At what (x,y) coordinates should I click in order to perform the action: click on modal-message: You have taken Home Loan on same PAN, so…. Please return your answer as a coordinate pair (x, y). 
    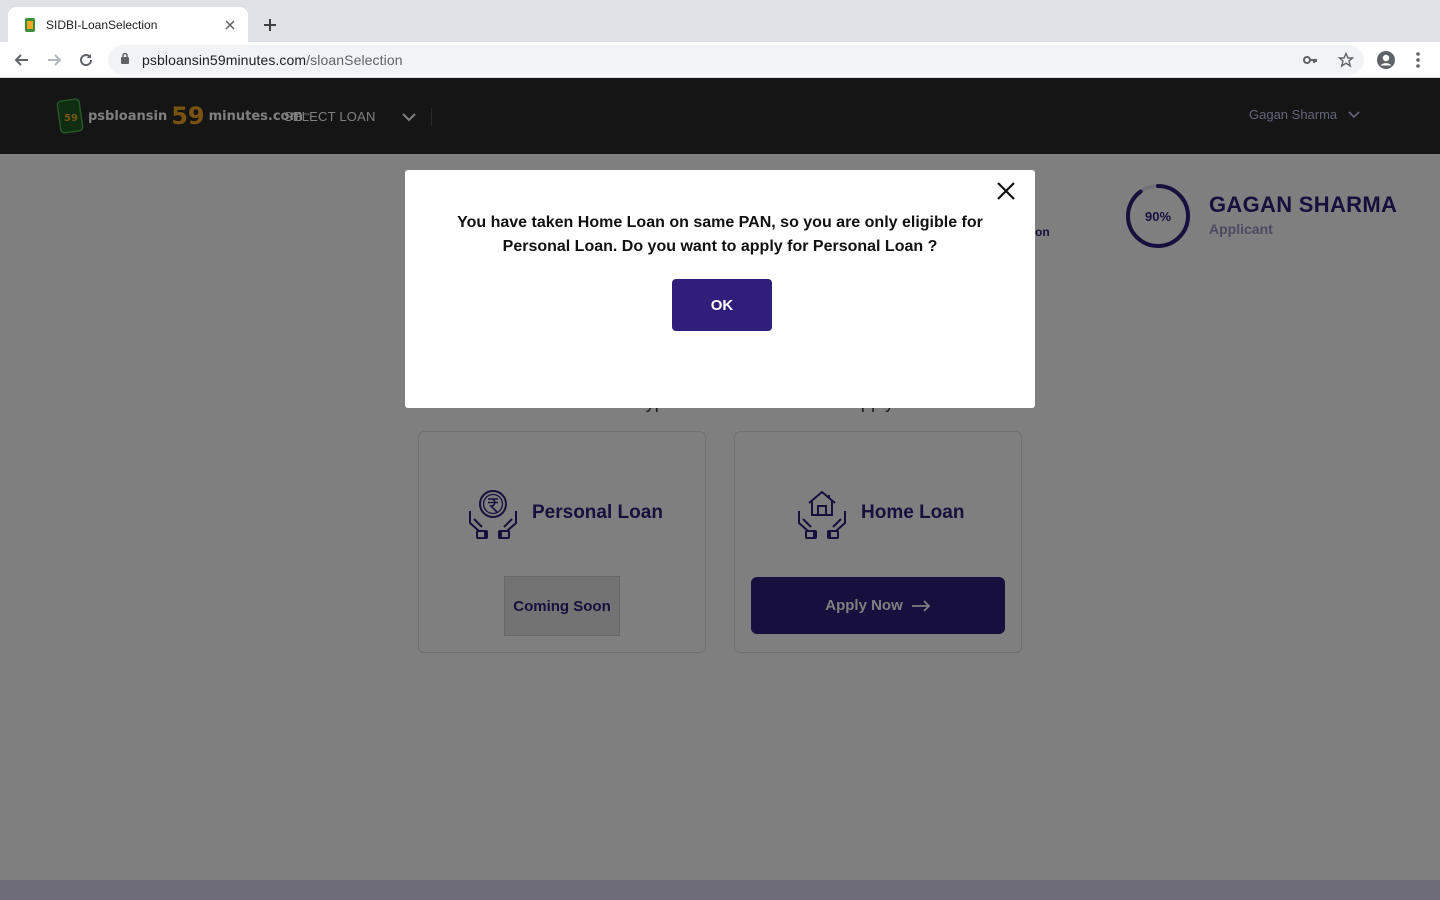
    Looking at the image, I should click on (720, 234).